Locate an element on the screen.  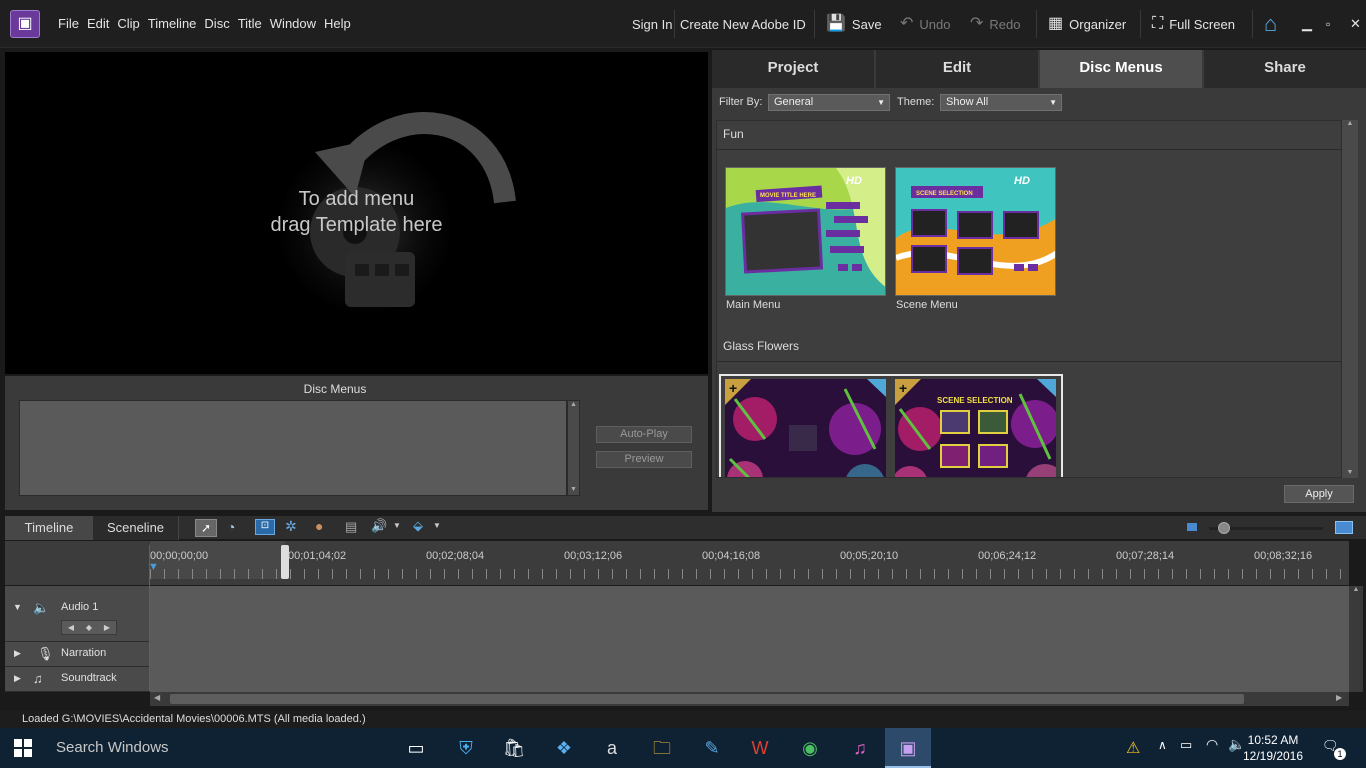
scroll-left-icon: ◀ is located at coordinates (157, 697).